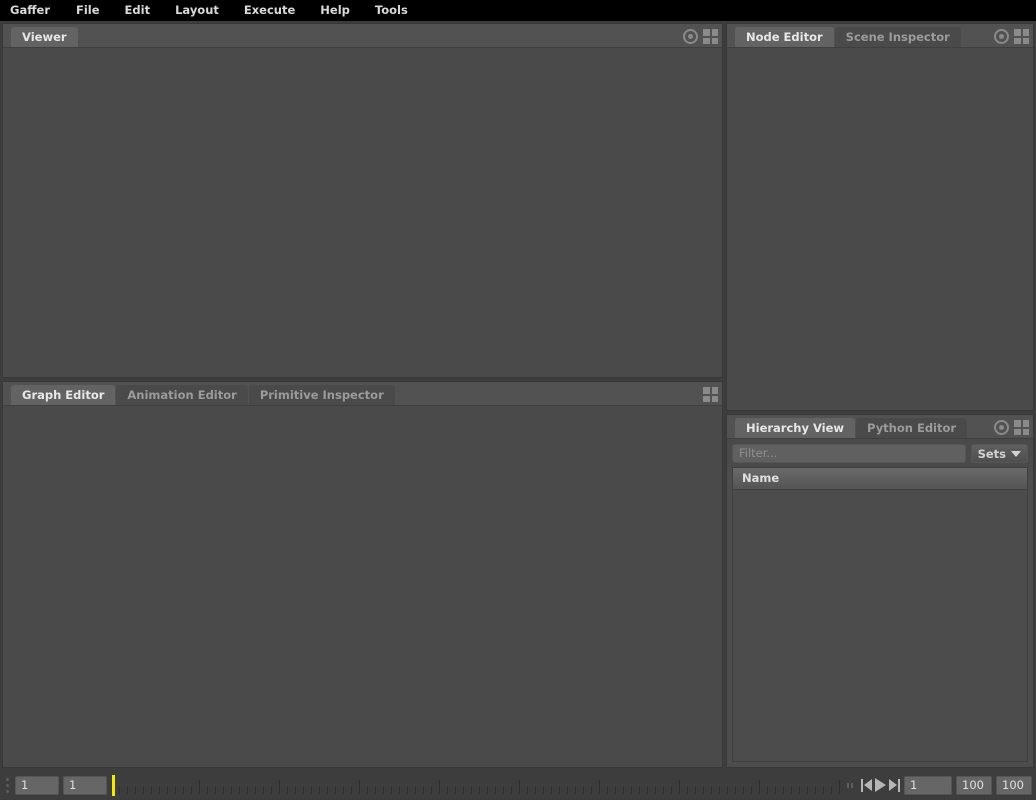 The image size is (1036, 800). I want to click on node-editor-tabbar: Node Editor Scene Inspector, so click(880, 36).